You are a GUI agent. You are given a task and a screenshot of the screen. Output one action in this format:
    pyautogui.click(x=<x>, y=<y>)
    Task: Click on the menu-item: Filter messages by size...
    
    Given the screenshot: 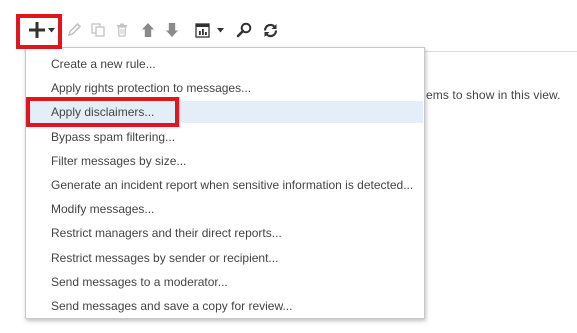 What is the action you would take?
    pyautogui.click(x=225, y=161)
    